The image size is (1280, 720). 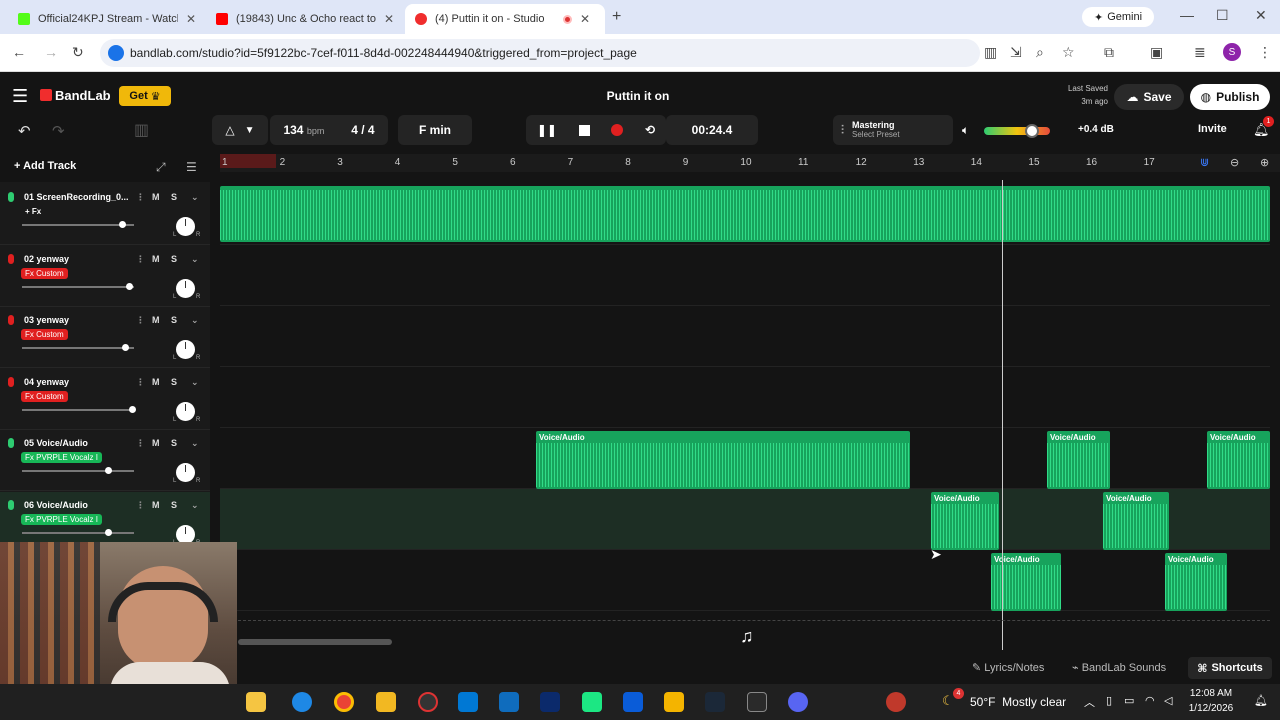 I want to click on sidebar-icon: ▣, so click(x=1156, y=52).